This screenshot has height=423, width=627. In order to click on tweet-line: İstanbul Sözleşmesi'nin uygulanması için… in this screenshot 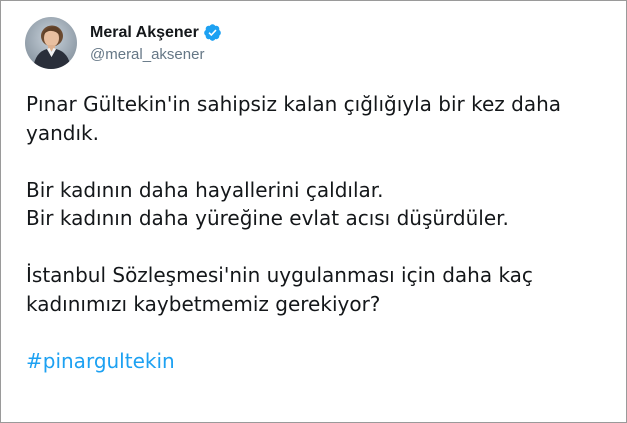, I will do `click(279, 275)`.